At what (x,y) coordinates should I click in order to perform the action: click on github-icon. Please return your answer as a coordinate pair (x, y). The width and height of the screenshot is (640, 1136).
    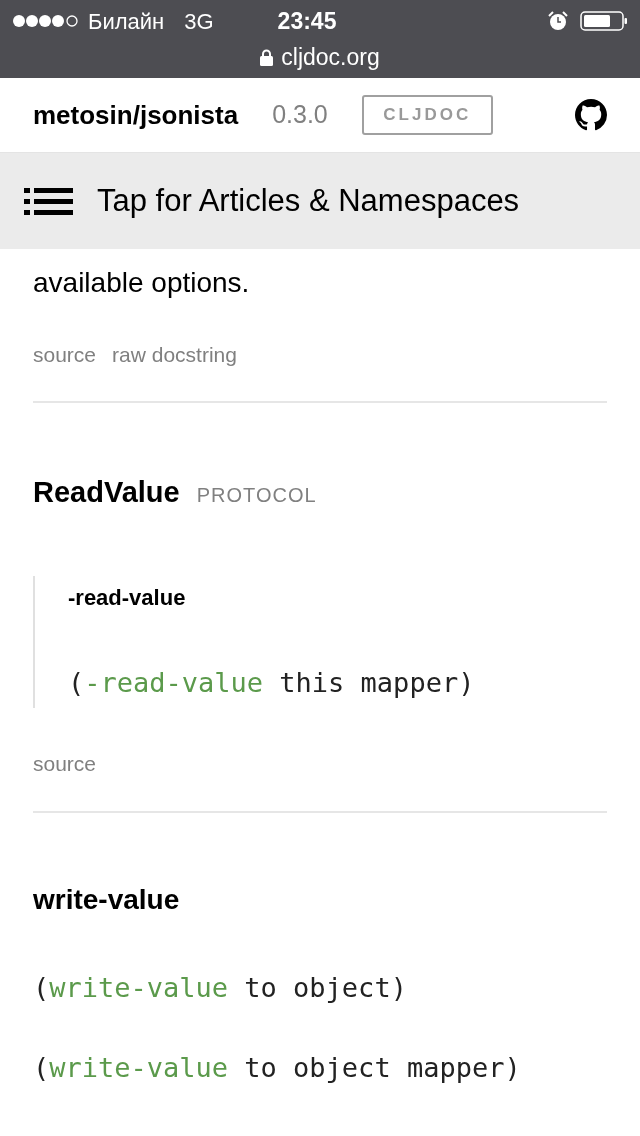
    Looking at the image, I should click on (591, 115).